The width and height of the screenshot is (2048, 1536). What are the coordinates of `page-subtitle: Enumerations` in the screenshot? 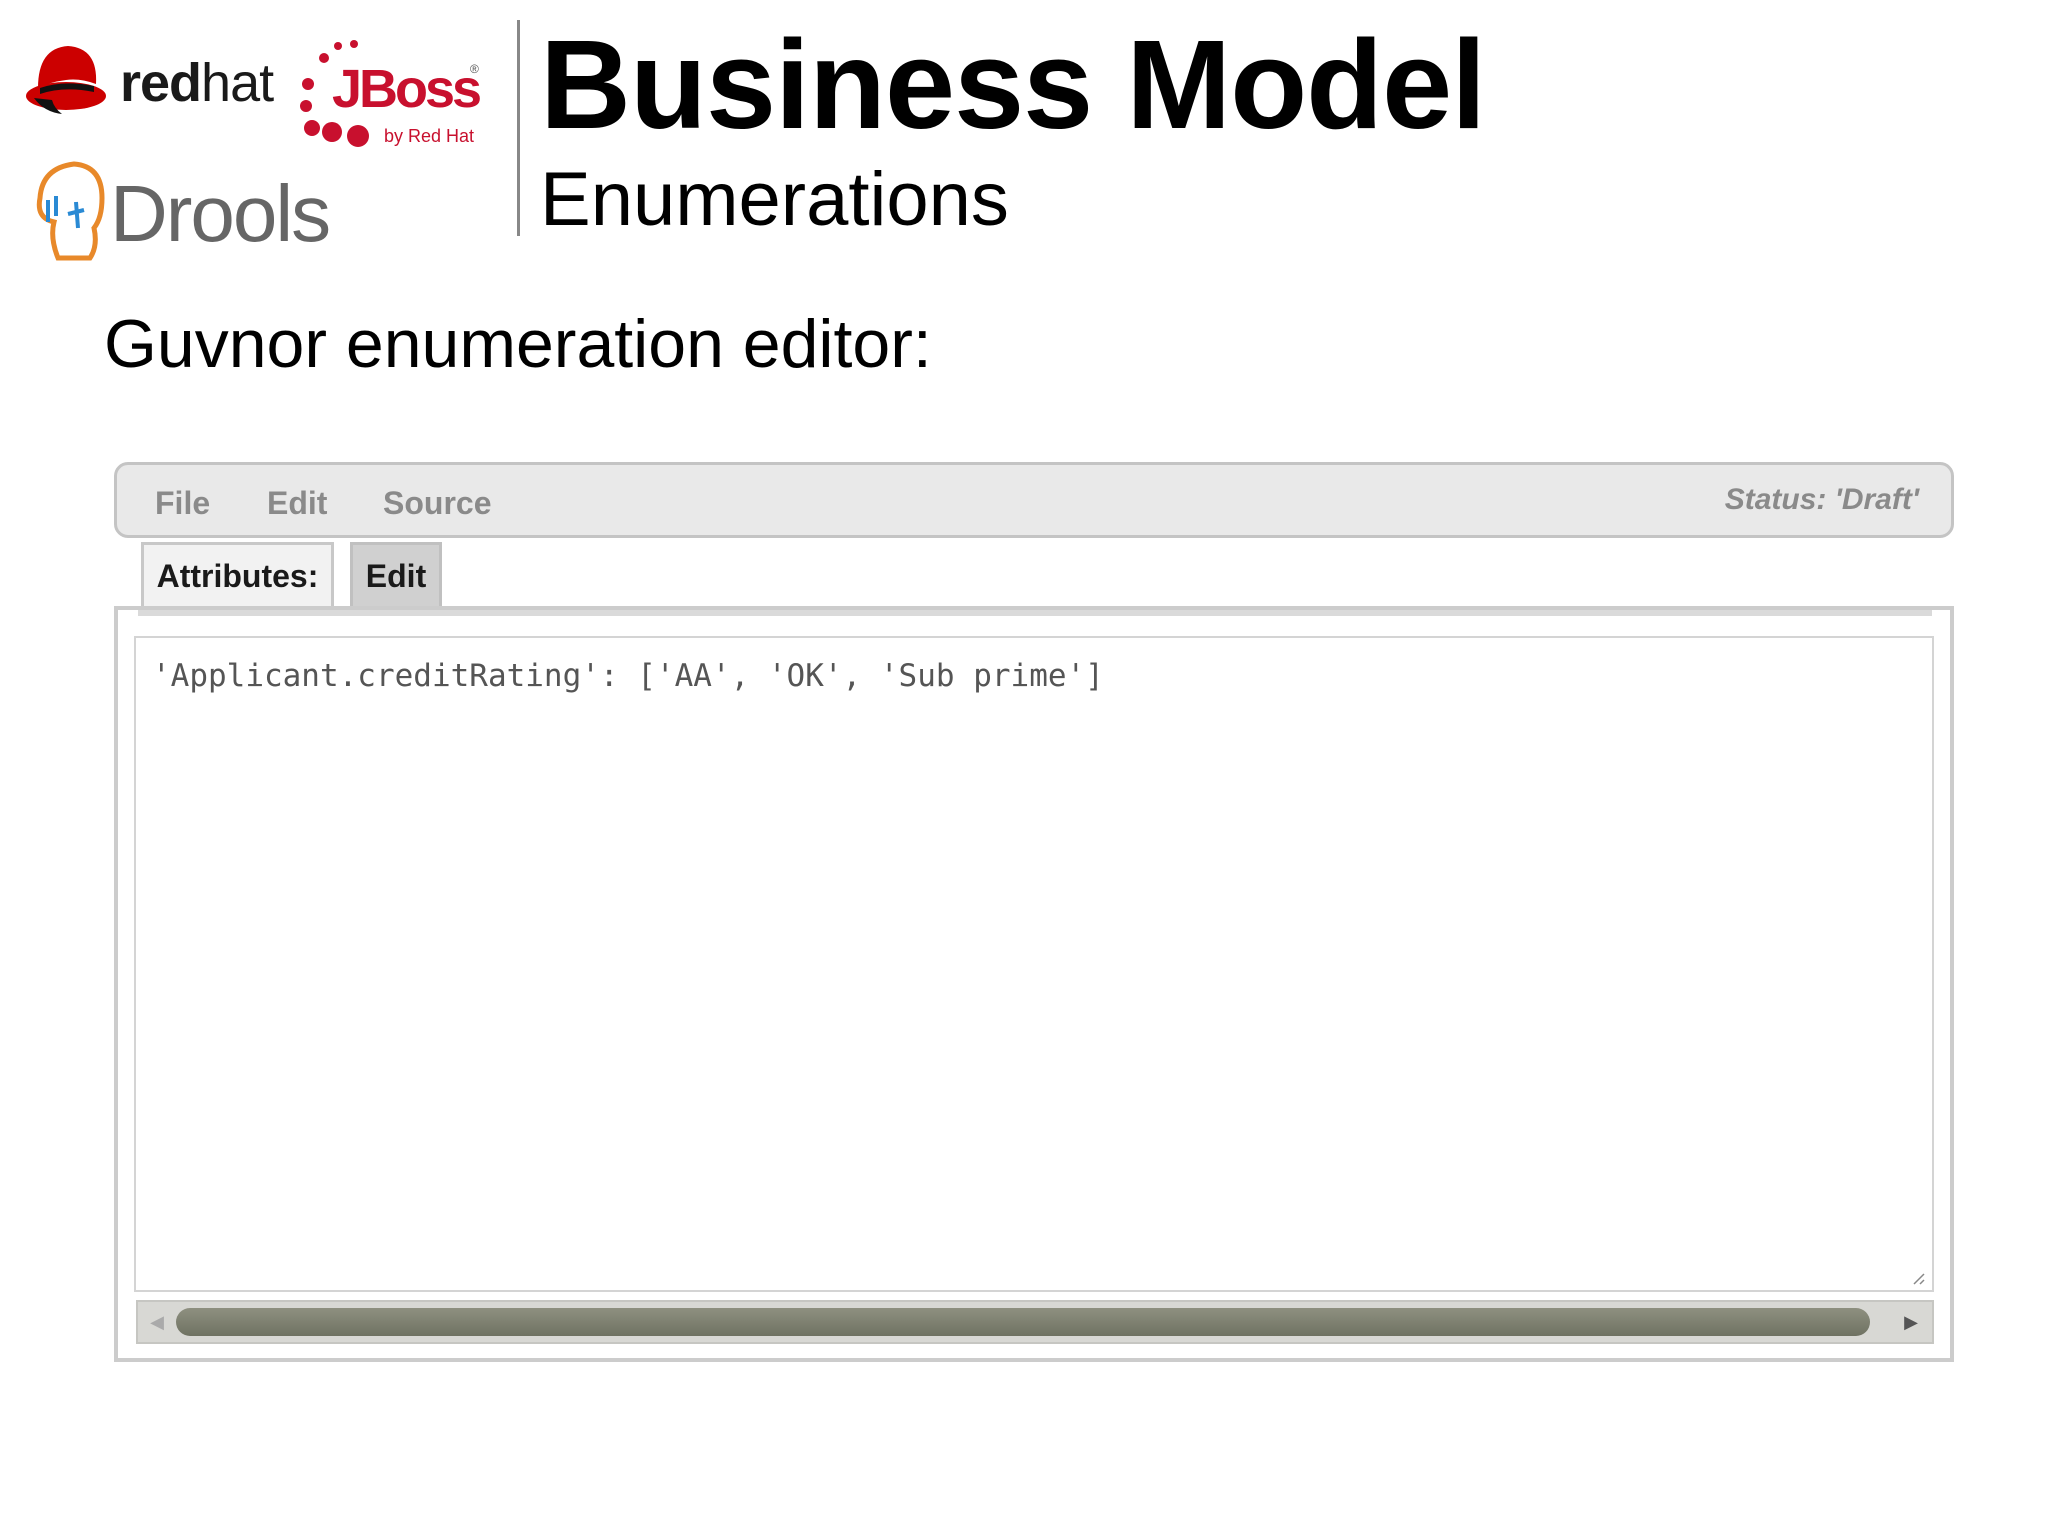 It's located at (774, 199).